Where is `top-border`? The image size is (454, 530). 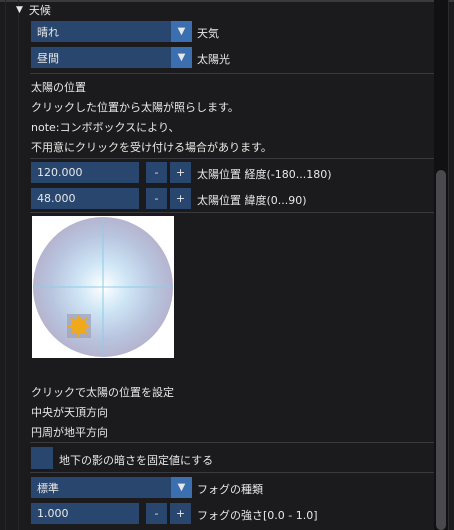 top-border is located at coordinates (227, 1).